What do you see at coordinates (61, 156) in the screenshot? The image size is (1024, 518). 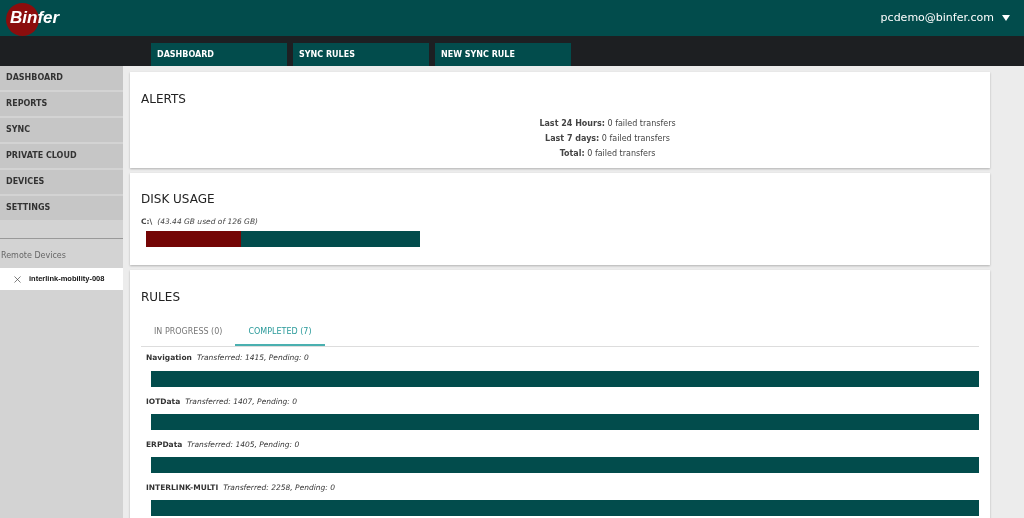 I see `sidebar-item: PRIVATE CLOUD` at bounding box center [61, 156].